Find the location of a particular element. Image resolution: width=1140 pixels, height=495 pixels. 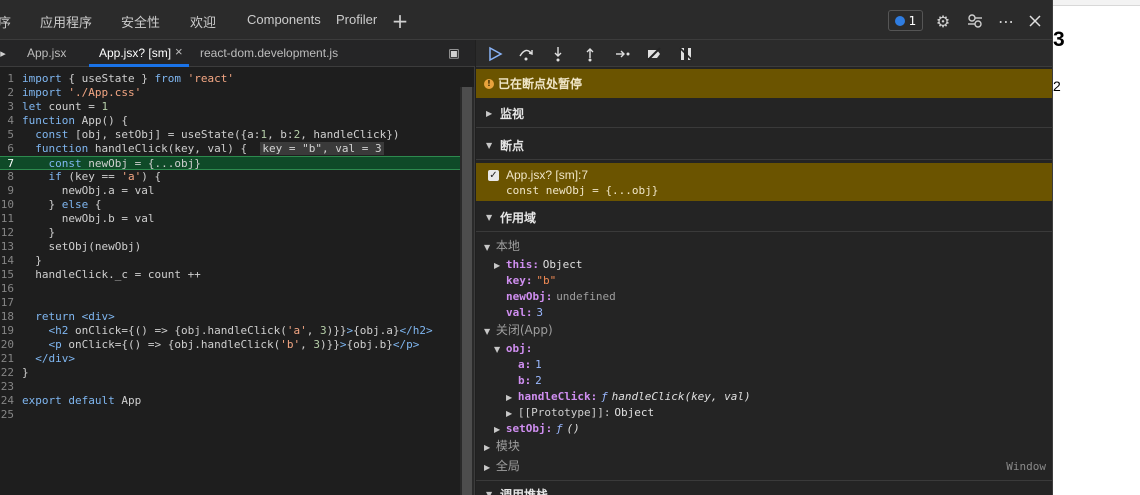

global-scope-value: Window is located at coordinates (1026, 466).